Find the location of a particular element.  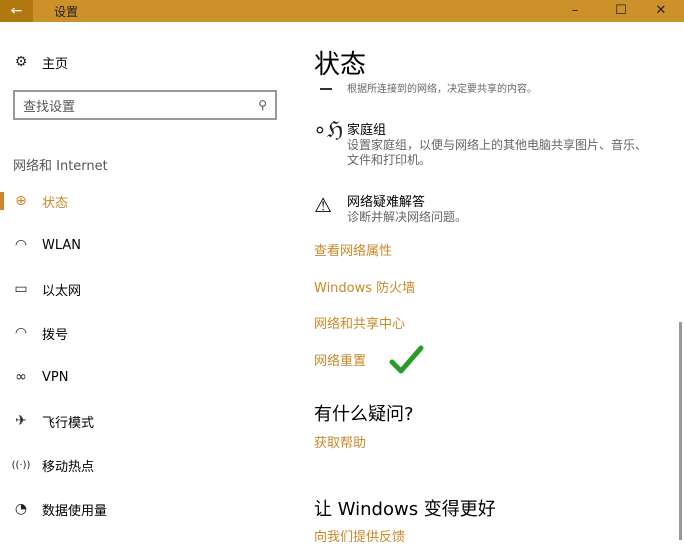

get-help-link: 获取帮助 is located at coordinates (340, 441).